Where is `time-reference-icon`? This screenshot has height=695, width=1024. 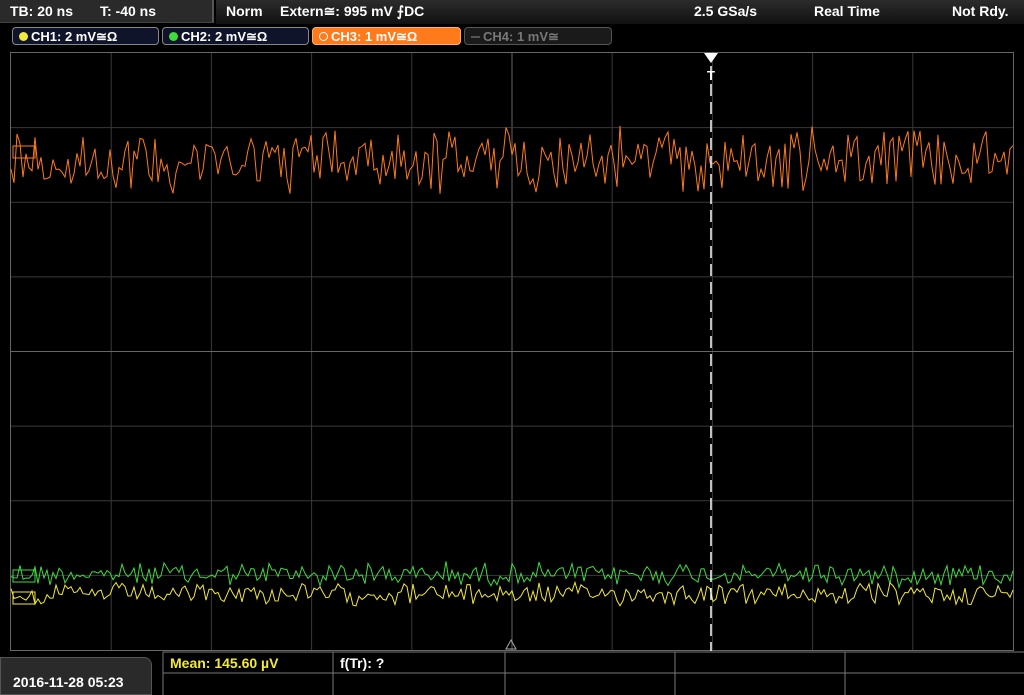
time-reference-icon is located at coordinates (511, 644).